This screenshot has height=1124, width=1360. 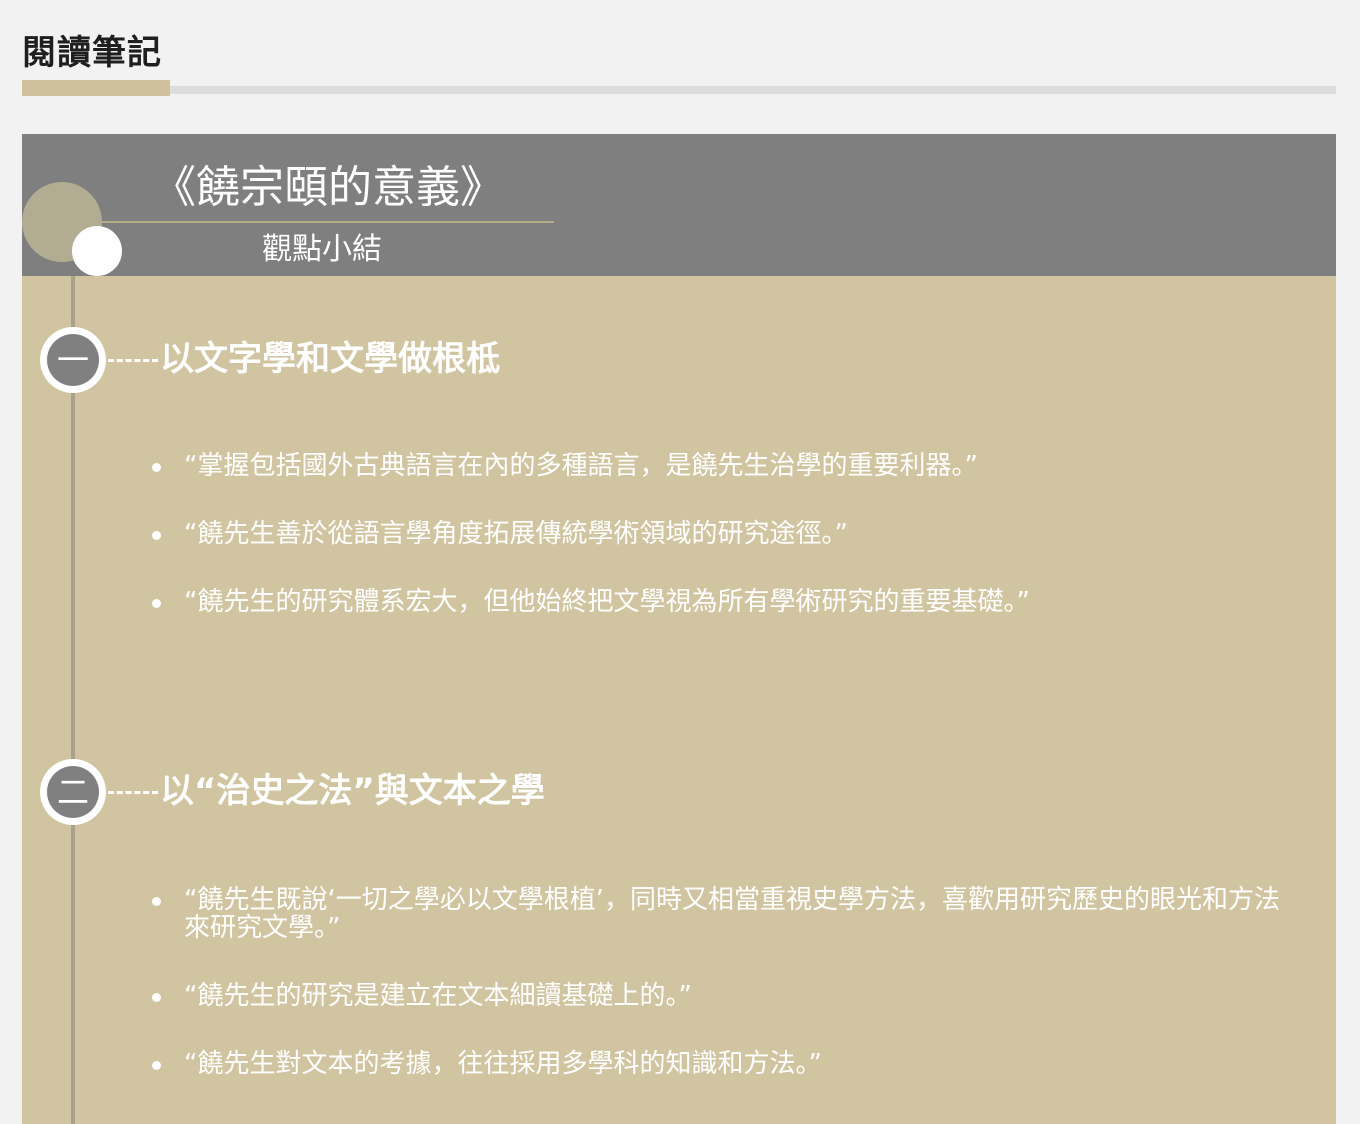 I want to click on section-numeral-2: 二, so click(x=72, y=792).